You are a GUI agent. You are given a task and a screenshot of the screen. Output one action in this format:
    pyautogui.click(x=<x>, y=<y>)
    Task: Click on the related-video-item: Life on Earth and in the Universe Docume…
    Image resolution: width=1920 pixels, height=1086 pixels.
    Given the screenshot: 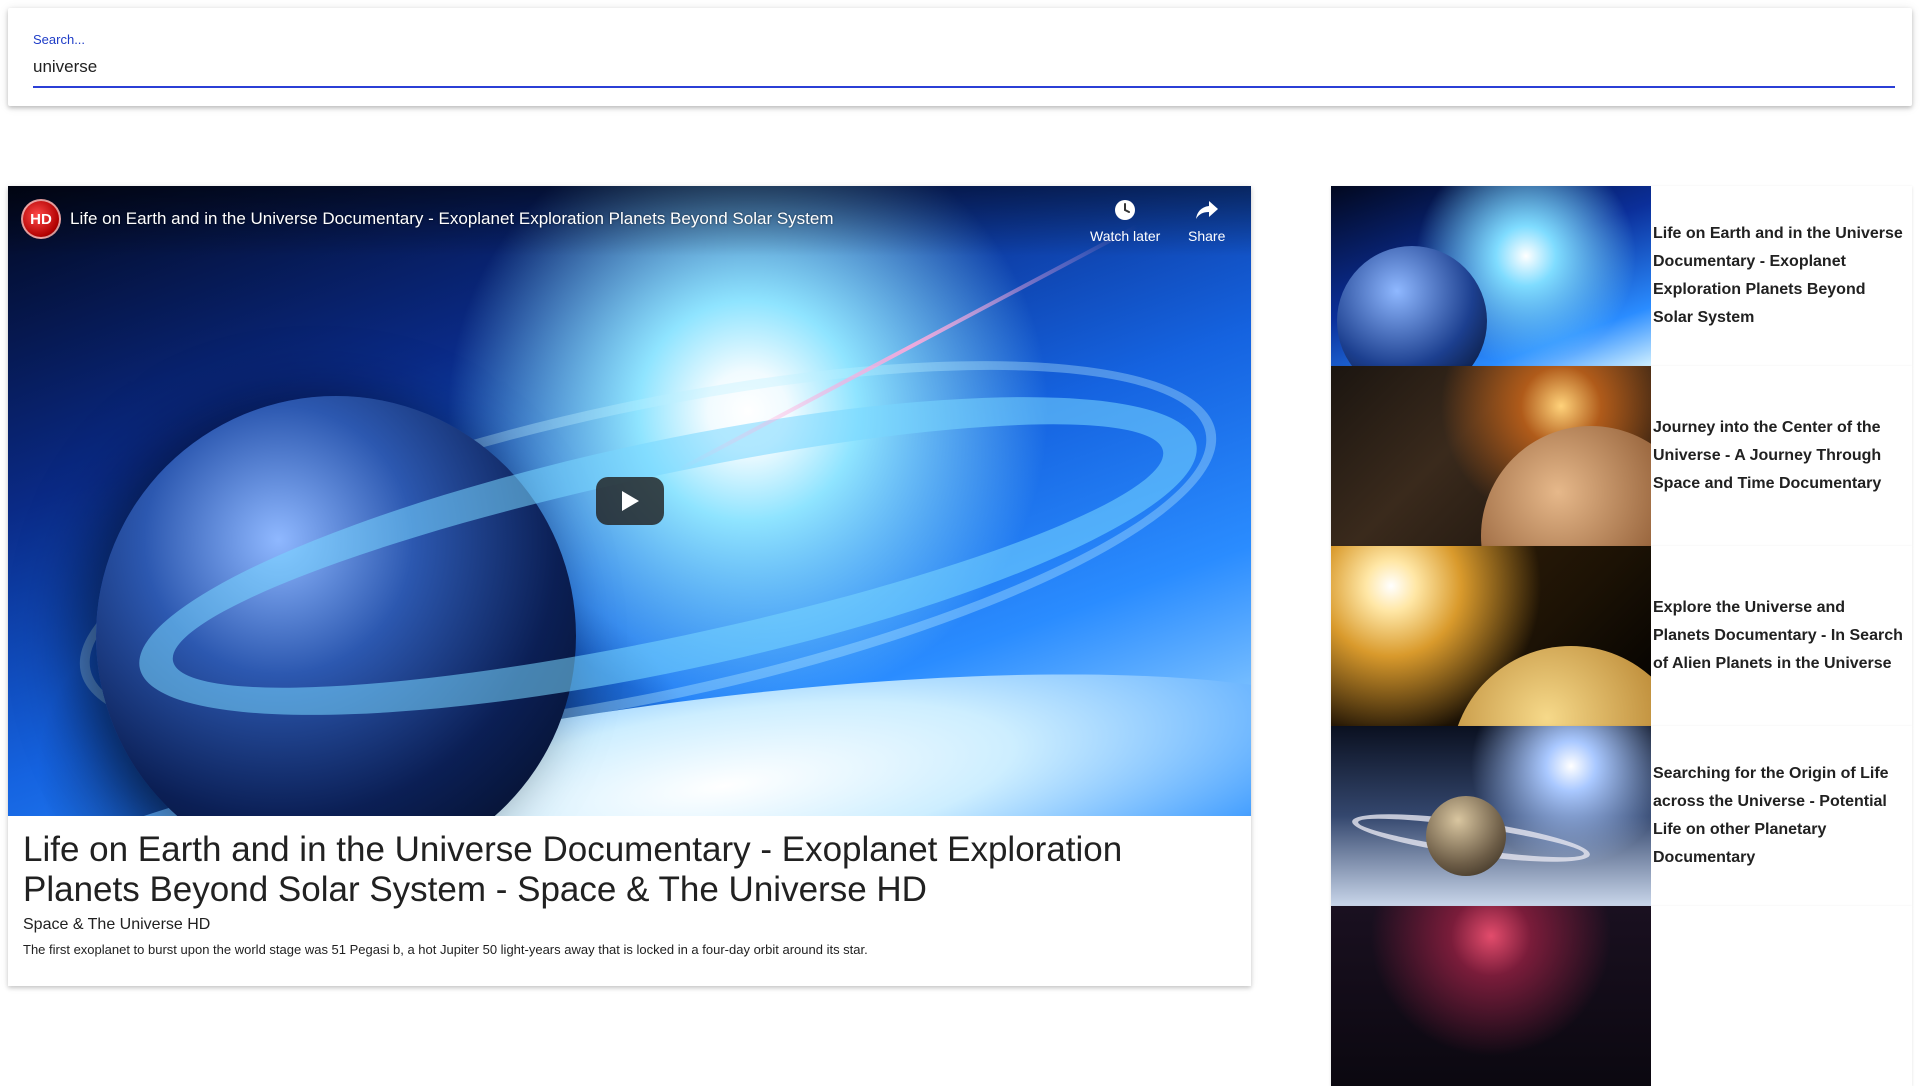 What is the action you would take?
    pyautogui.click(x=1621, y=276)
    